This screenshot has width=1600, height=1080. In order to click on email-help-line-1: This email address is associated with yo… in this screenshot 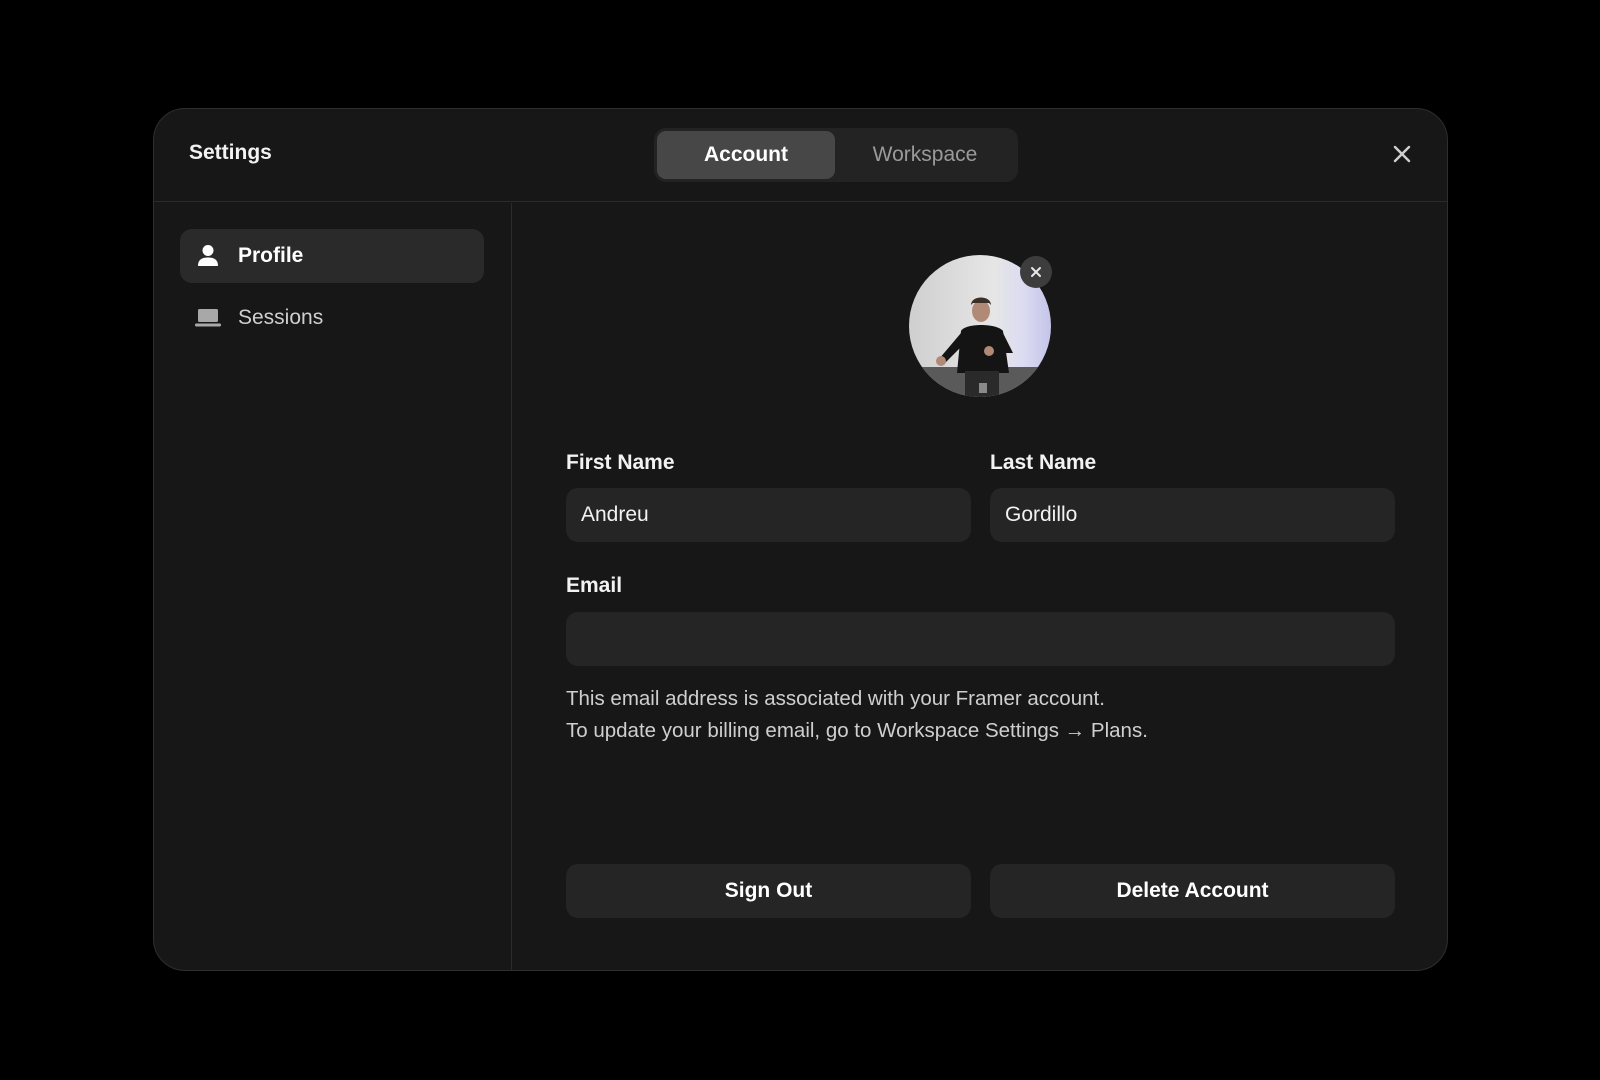, I will do `click(835, 698)`.